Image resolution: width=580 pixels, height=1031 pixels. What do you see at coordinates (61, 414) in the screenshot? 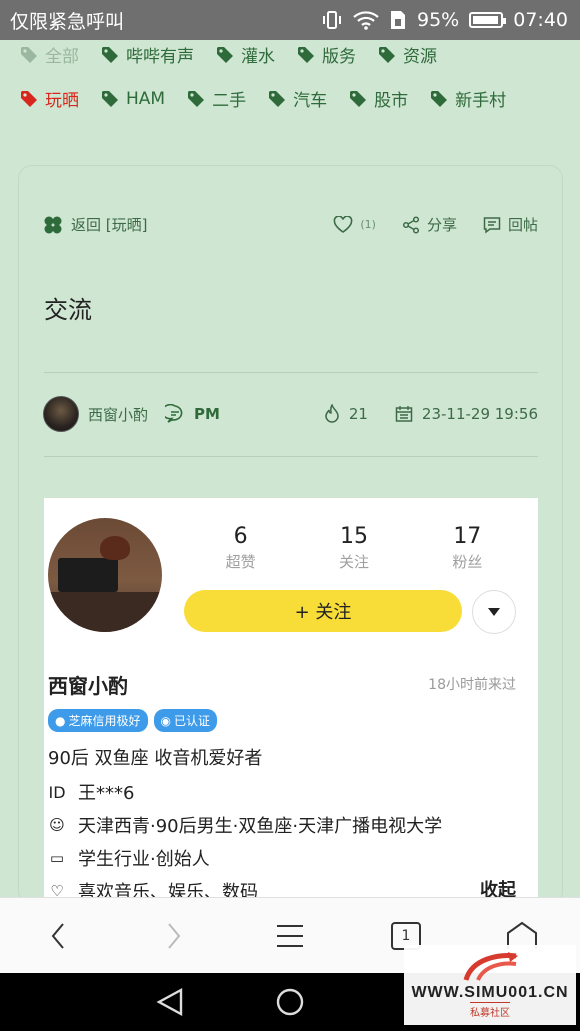
I see `author-avatar` at bounding box center [61, 414].